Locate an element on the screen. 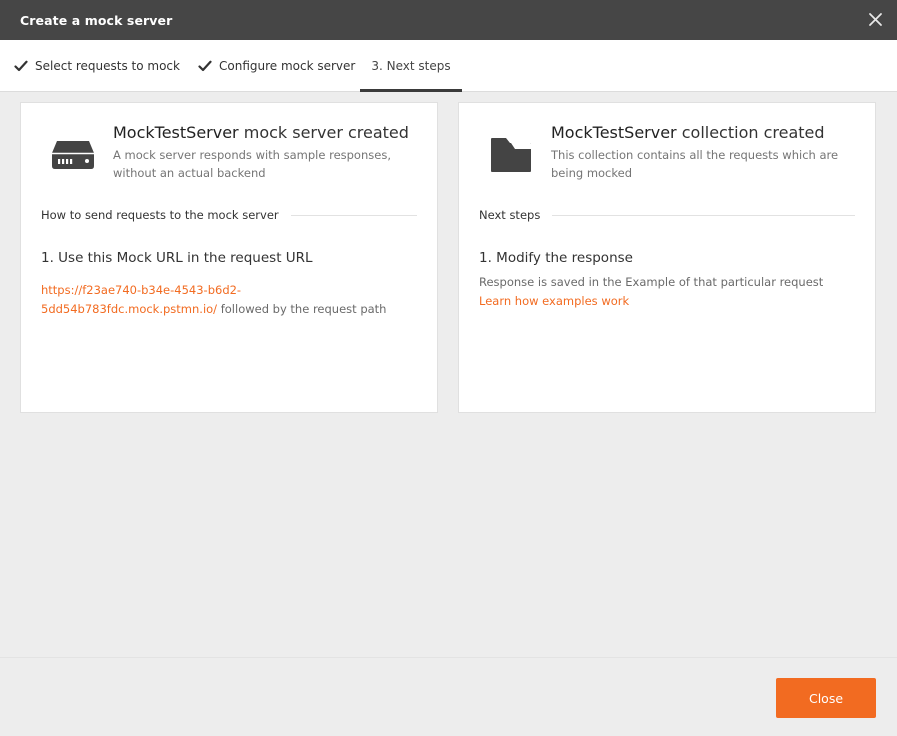 This screenshot has width=897, height=736. card-headline: MockTestServer collection created is located at coordinates (703, 133).